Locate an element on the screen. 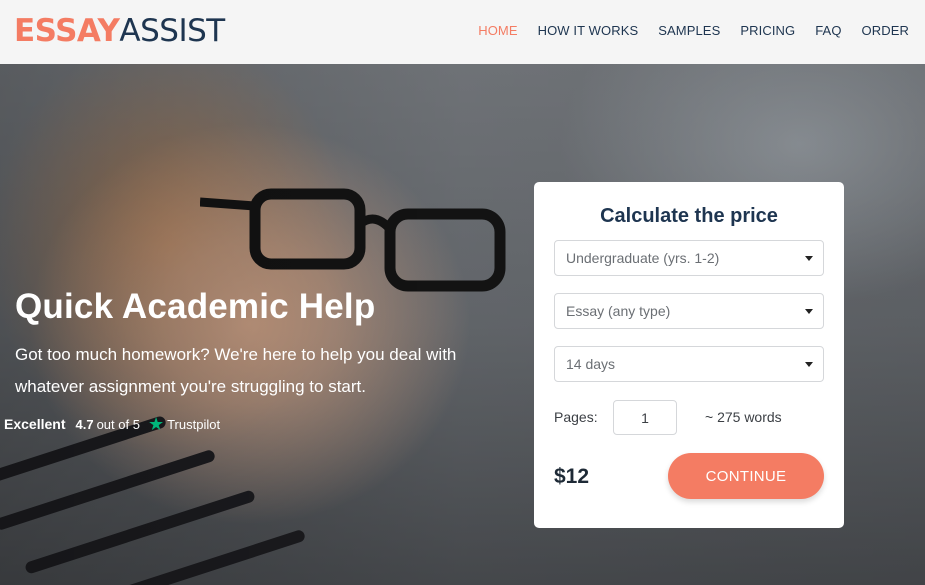 This screenshot has height=585, width=925. rating-label: Excellent is located at coordinates (35, 424).